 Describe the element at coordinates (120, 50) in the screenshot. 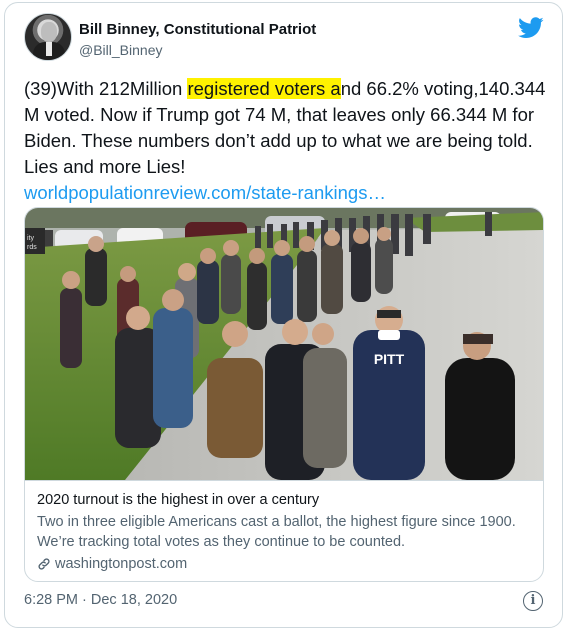

I see `author-handle: @Bill_Binney` at that location.